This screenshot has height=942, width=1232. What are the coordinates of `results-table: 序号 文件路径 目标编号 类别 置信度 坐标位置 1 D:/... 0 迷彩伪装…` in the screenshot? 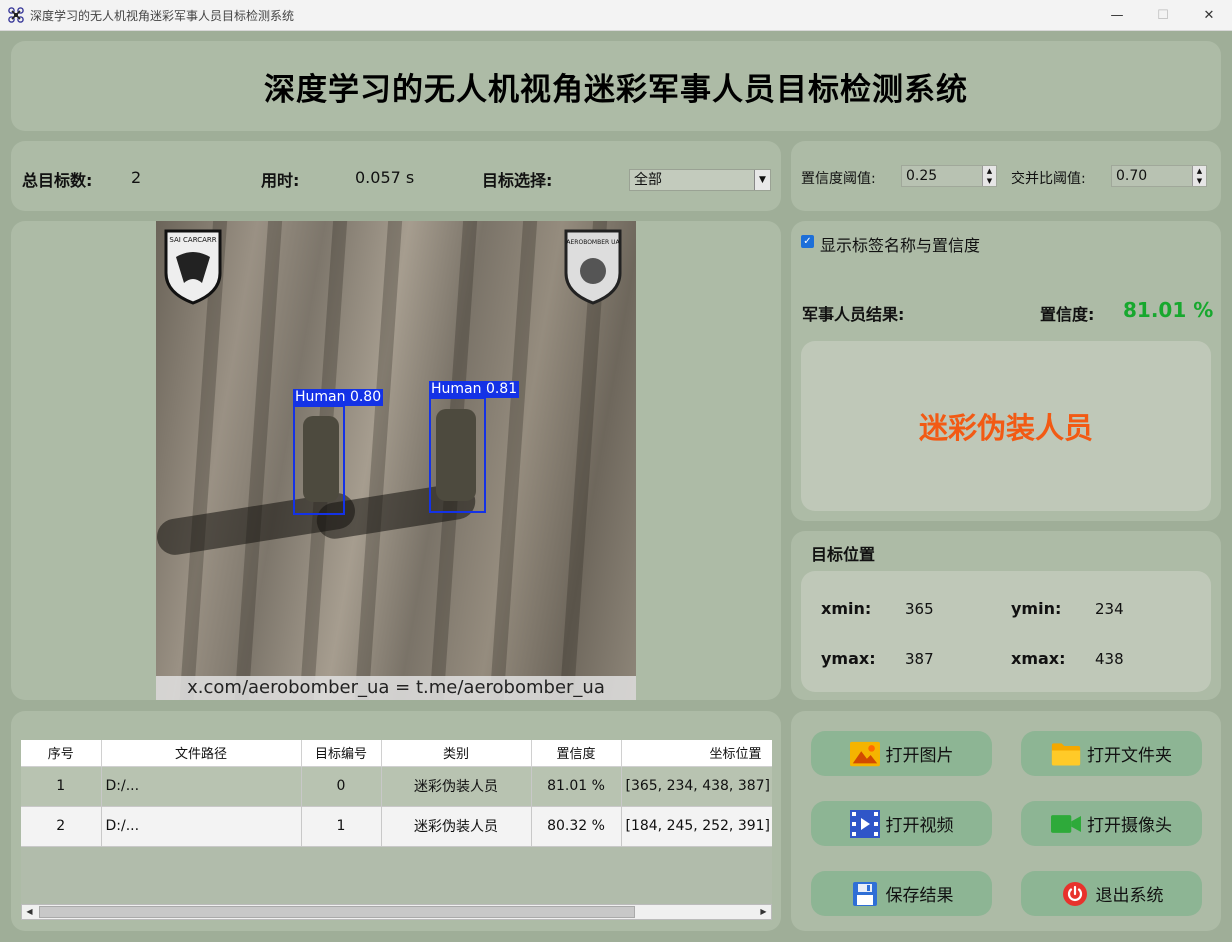 It's located at (396, 830).